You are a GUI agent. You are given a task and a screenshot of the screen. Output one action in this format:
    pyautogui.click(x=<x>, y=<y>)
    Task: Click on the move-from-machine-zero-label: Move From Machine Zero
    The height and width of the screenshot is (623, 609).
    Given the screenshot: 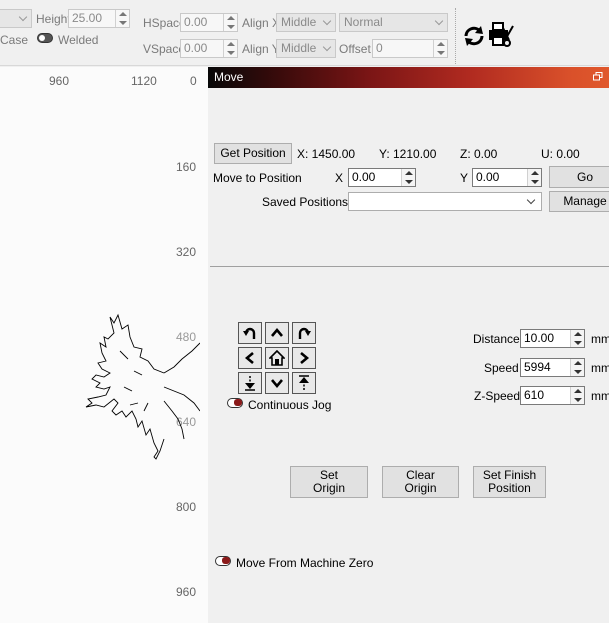 What is the action you would take?
    pyautogui.click(x=305, y=563)
    